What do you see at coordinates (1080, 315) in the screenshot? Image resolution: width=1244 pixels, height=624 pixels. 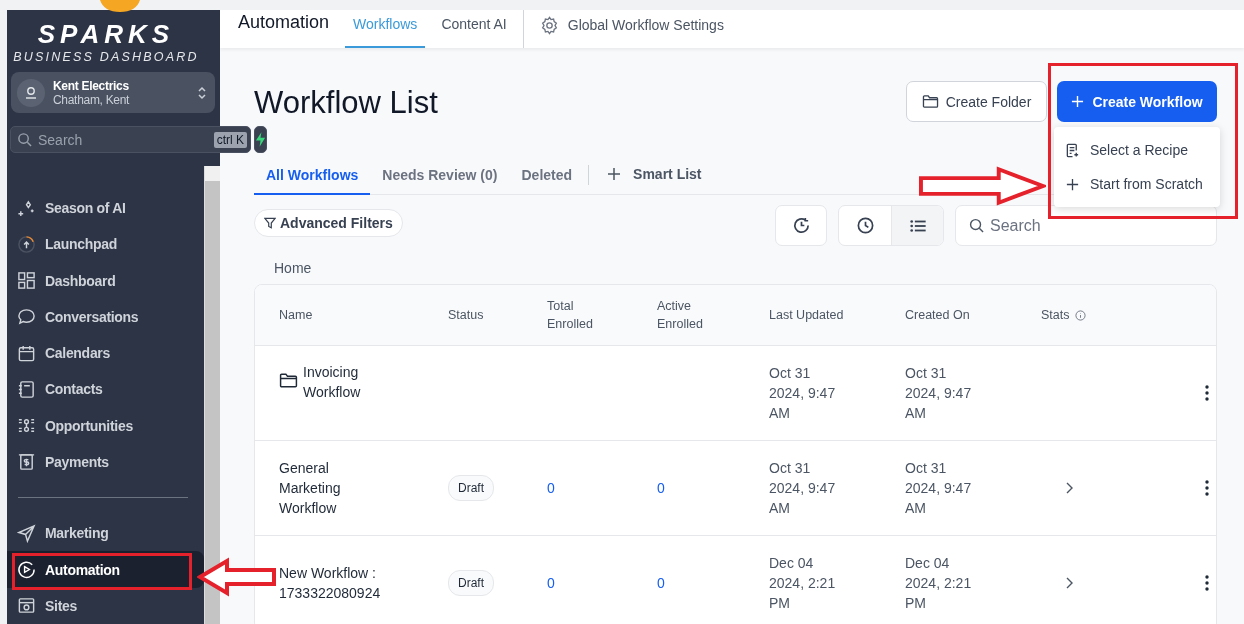 I see `info-icon` at bounding box center [1080, 315].